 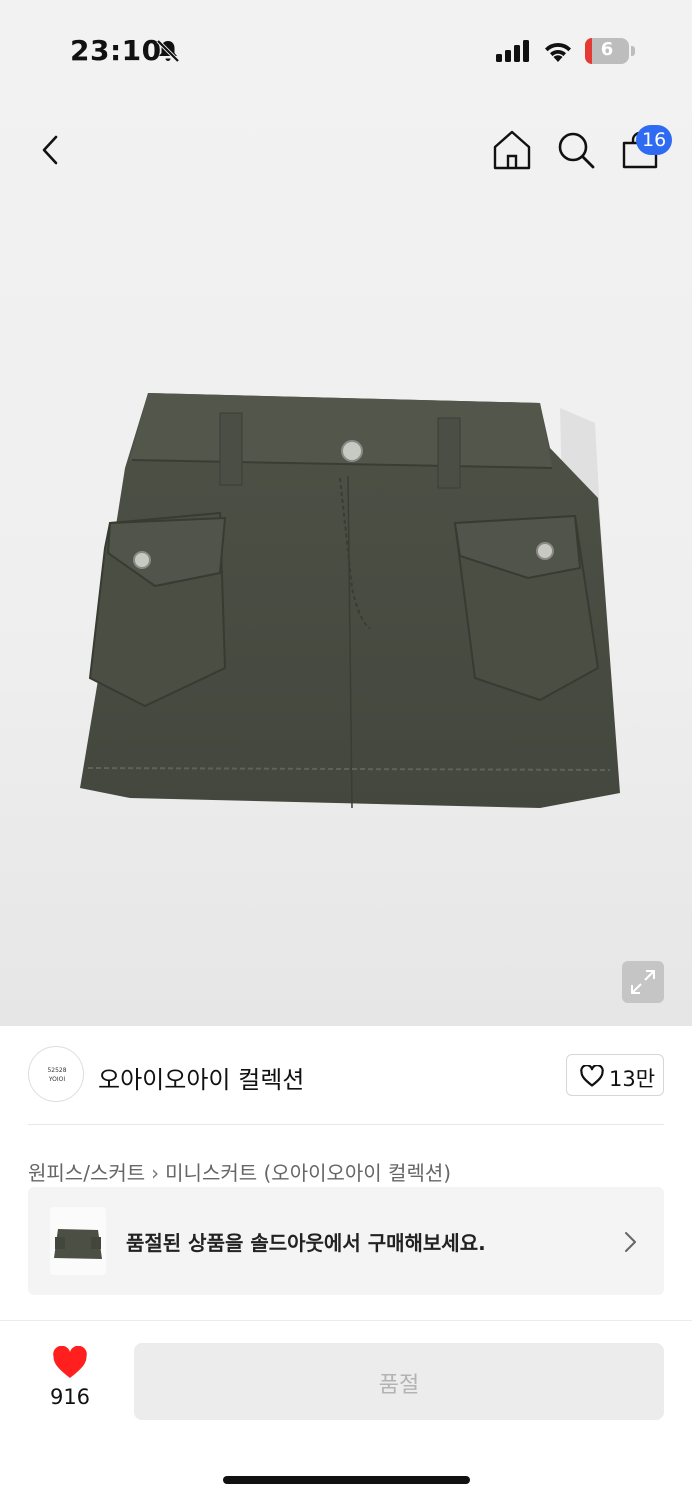 What do you see at coordinates (630, 1242) in the screenshot?
I see `chevron-right-icon` at bounding box center [630, 1242].